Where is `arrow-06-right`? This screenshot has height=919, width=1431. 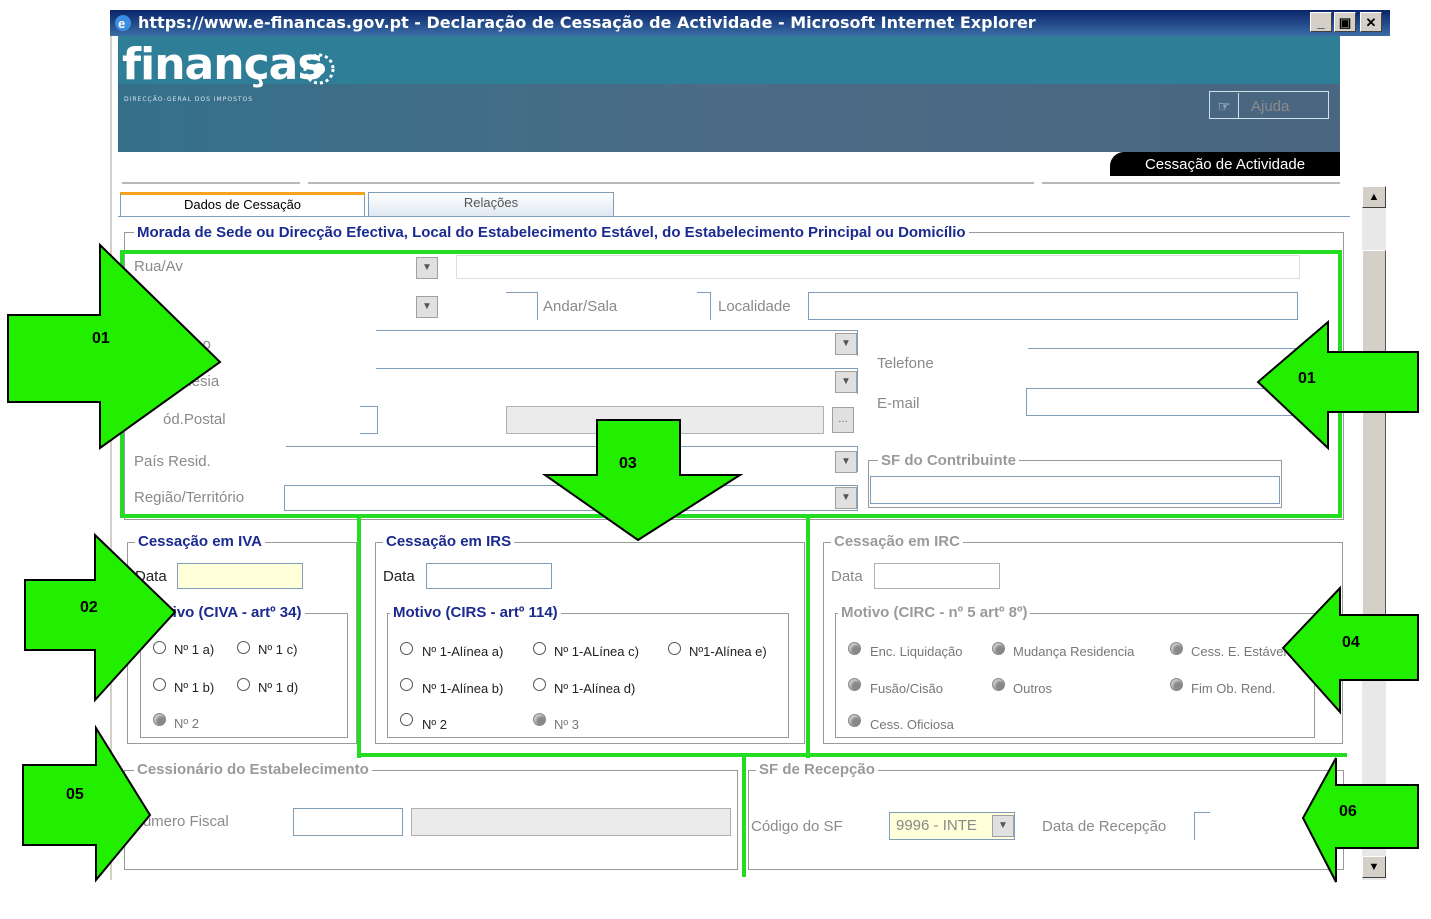
arrow-06-right is located at coordinates (1360, 820).